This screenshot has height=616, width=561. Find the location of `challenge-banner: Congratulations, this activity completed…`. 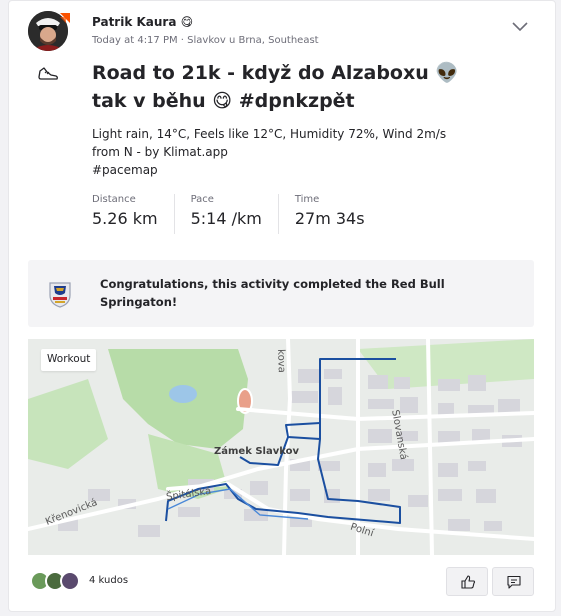

challenge-banner: Congratulations, this activity completed… is located at coordinates (281, 293).